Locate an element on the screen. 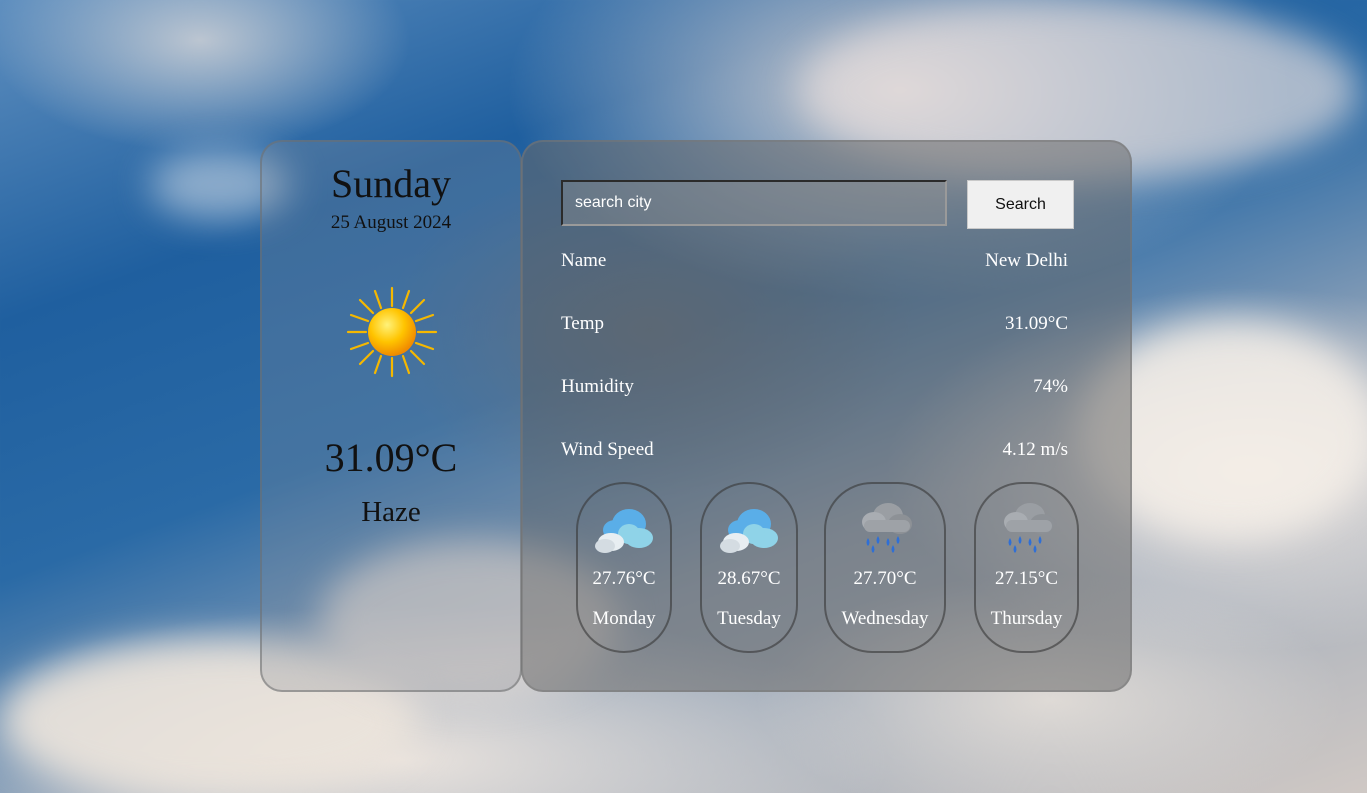  current-weather-card: Sunday 25 August 2024 31.09°C Haze is located at coordinates (391, 416).